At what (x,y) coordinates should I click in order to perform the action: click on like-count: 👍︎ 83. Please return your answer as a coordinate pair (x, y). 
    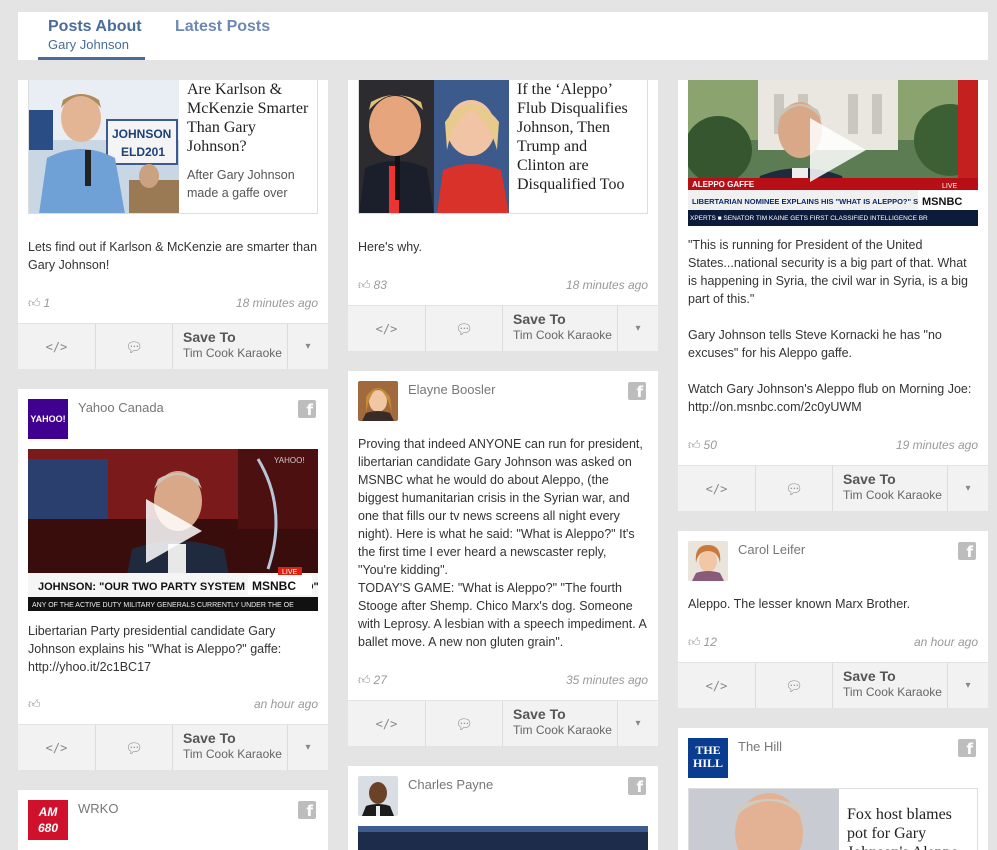
    Looking at the image, I should click on (372, 285).